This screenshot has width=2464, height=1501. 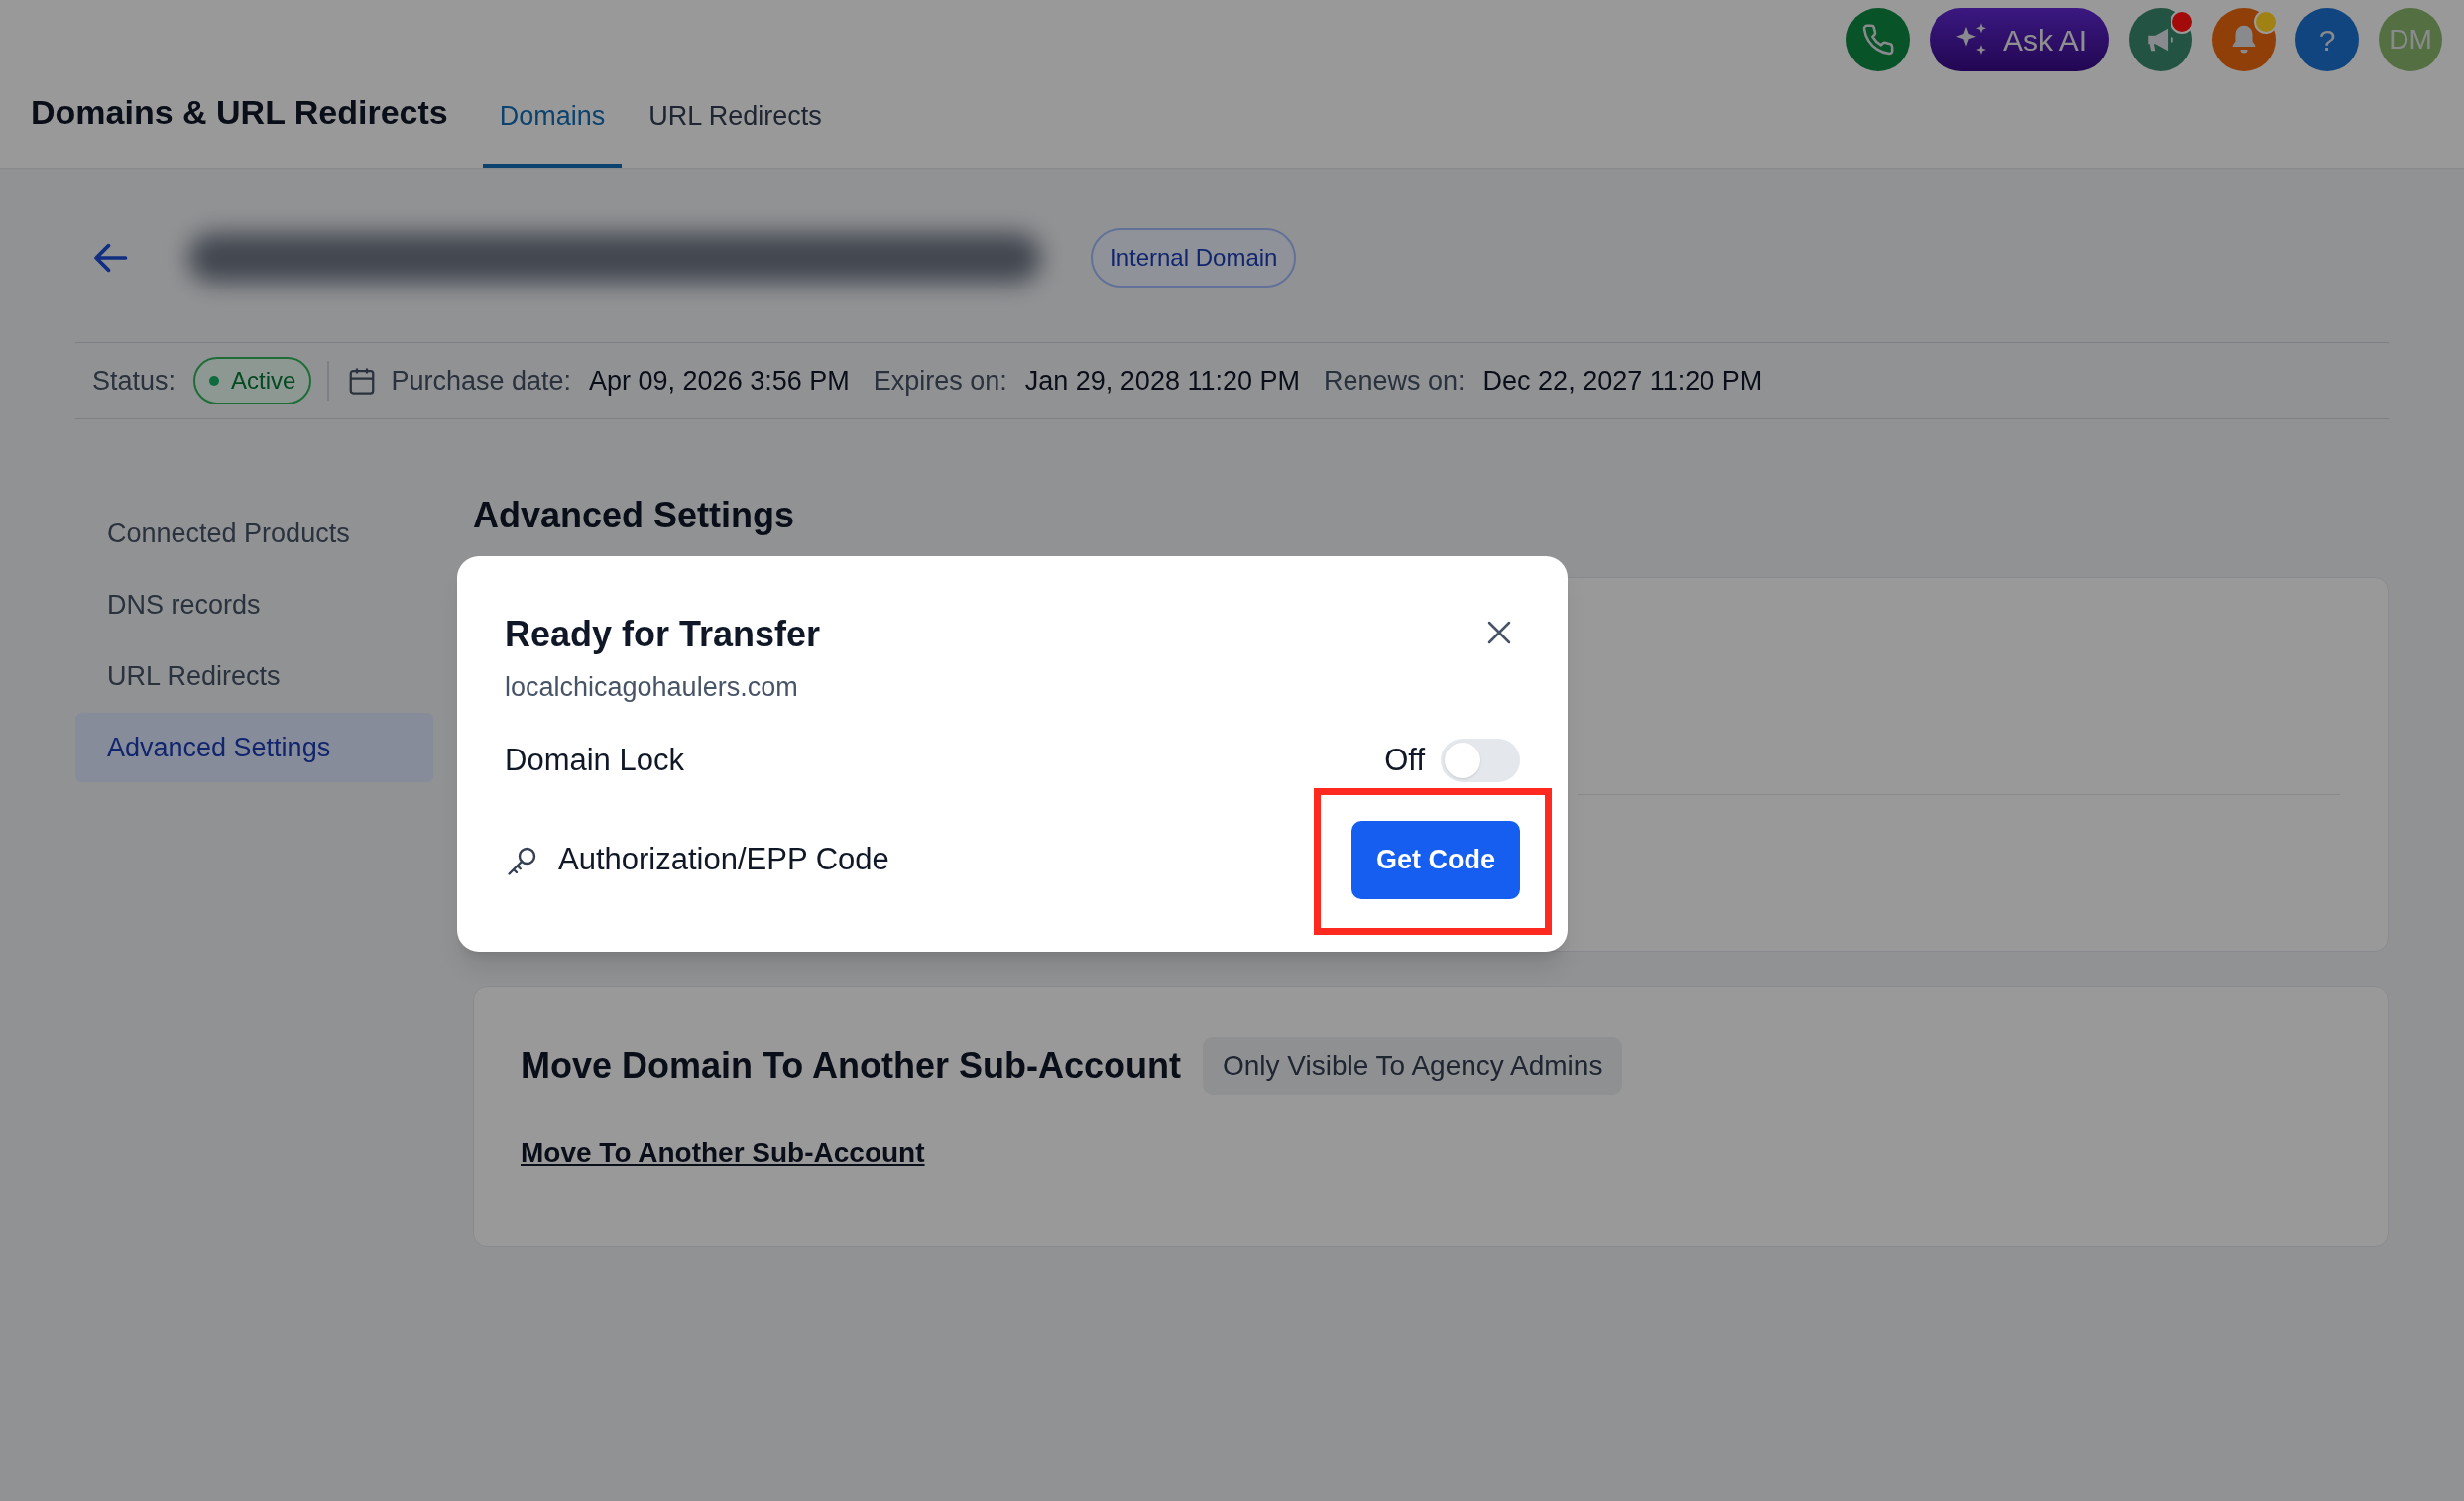 What do you see at coordinates (723, 1153) in the screenshot?
I see `move-account-link: Move To Another Sub-Account` at bounding box center [723, 1153].